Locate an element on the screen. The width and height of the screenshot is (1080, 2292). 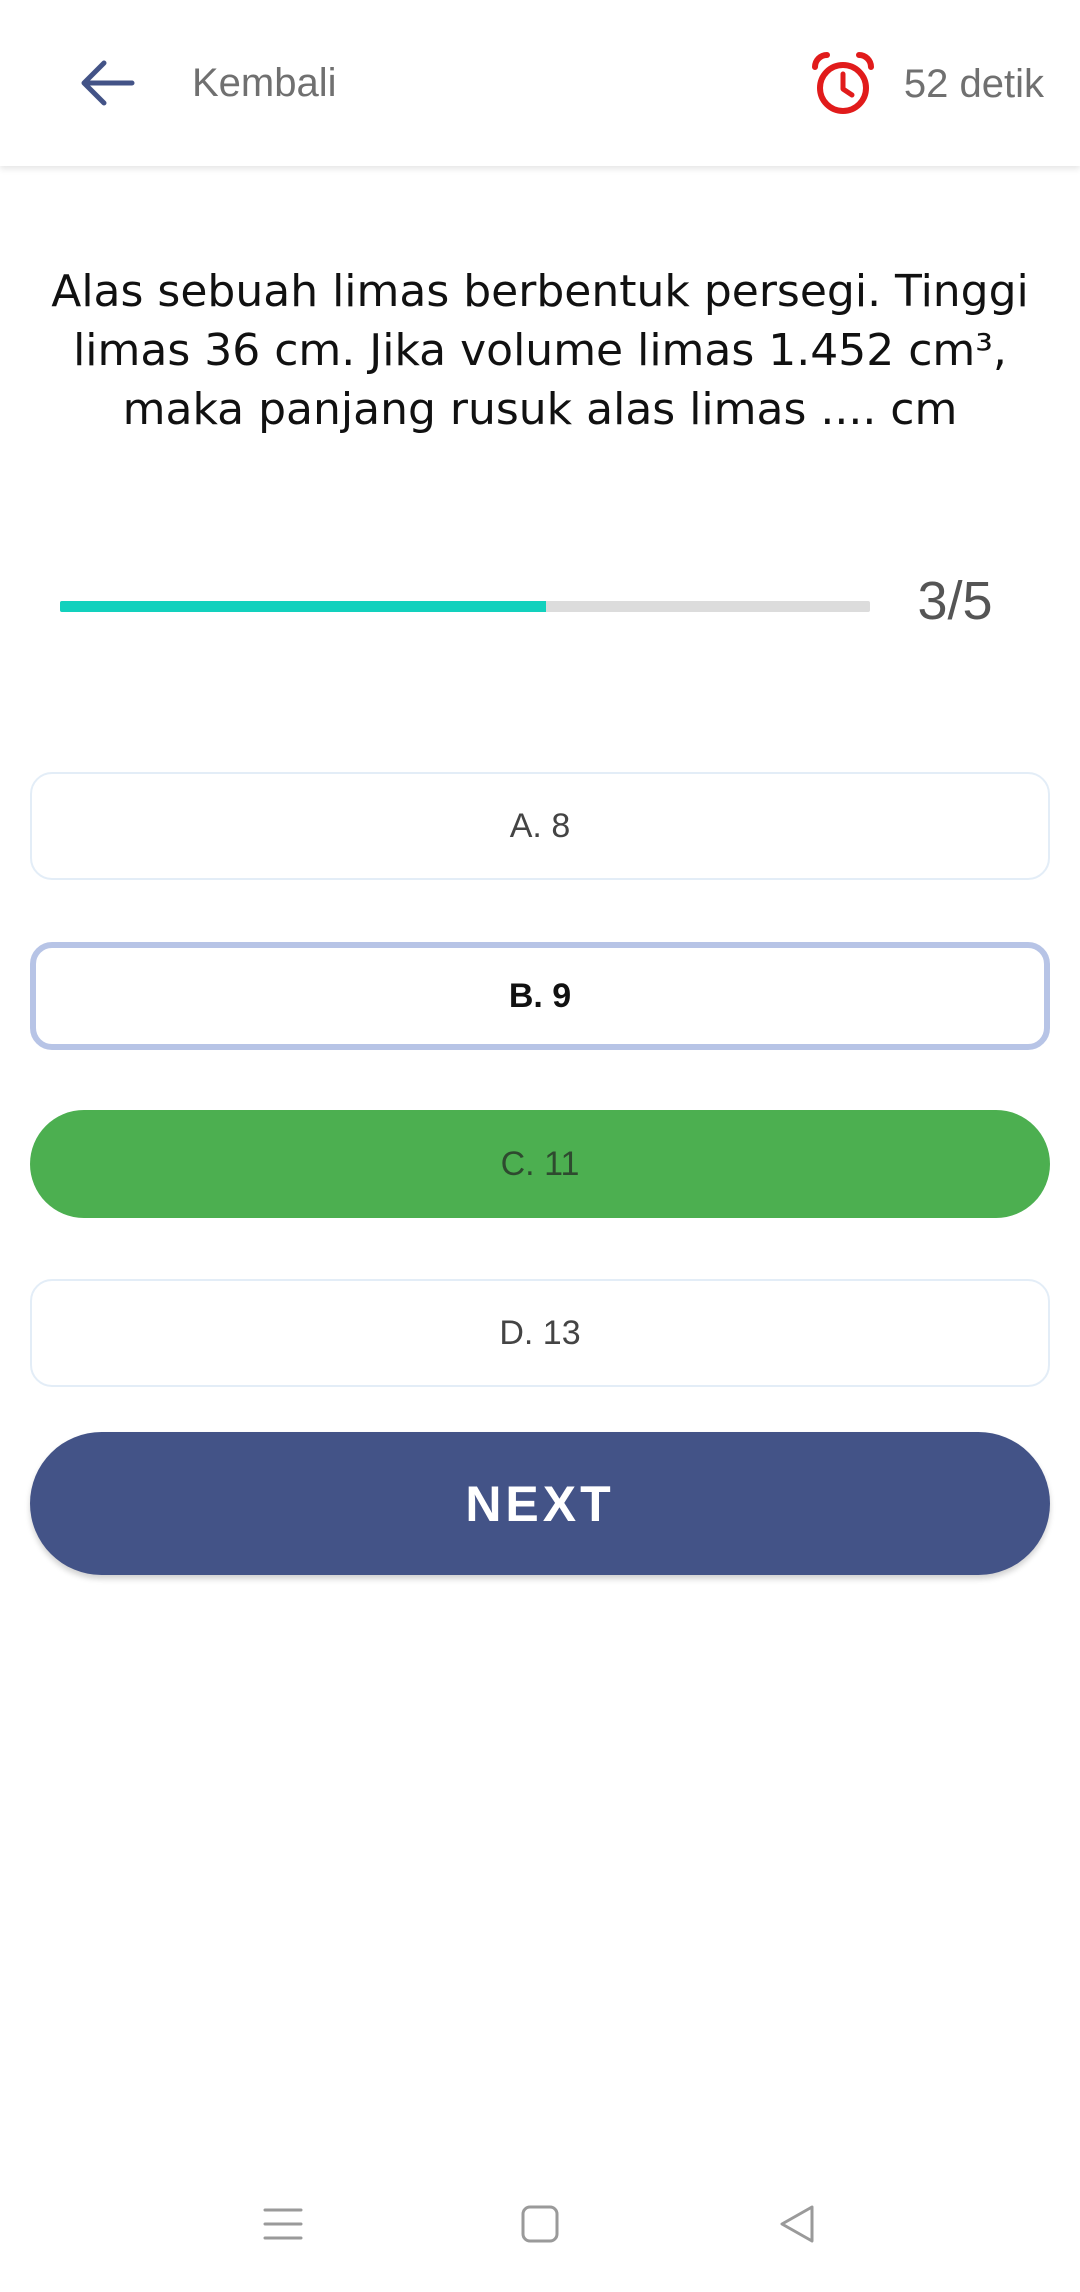
nav-home-button is located at coordinates (540, 2226).